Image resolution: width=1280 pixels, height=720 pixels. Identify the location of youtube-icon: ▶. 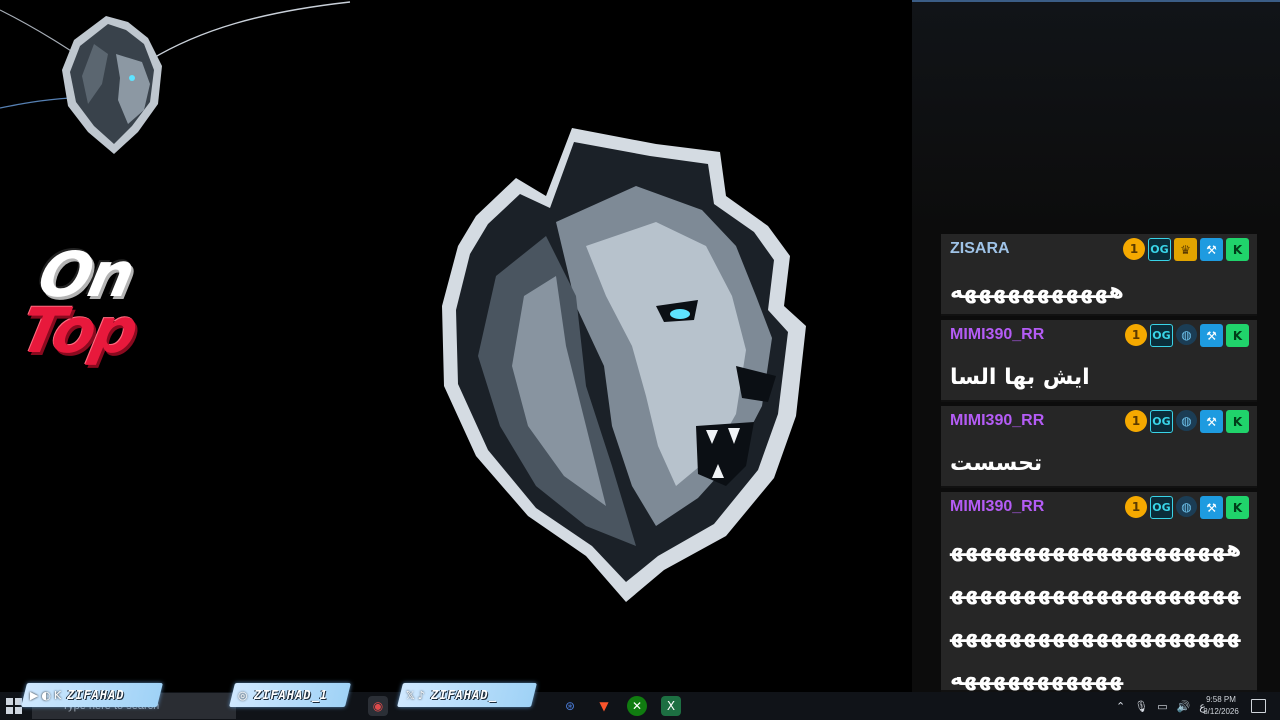
(34, 695).